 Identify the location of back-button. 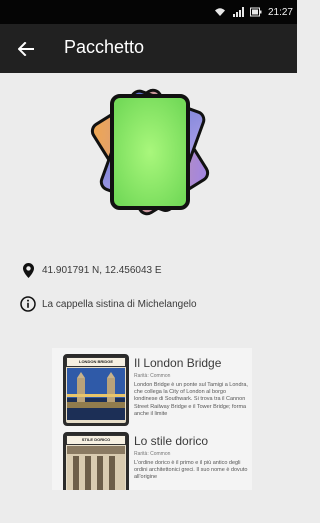
(26, 49).